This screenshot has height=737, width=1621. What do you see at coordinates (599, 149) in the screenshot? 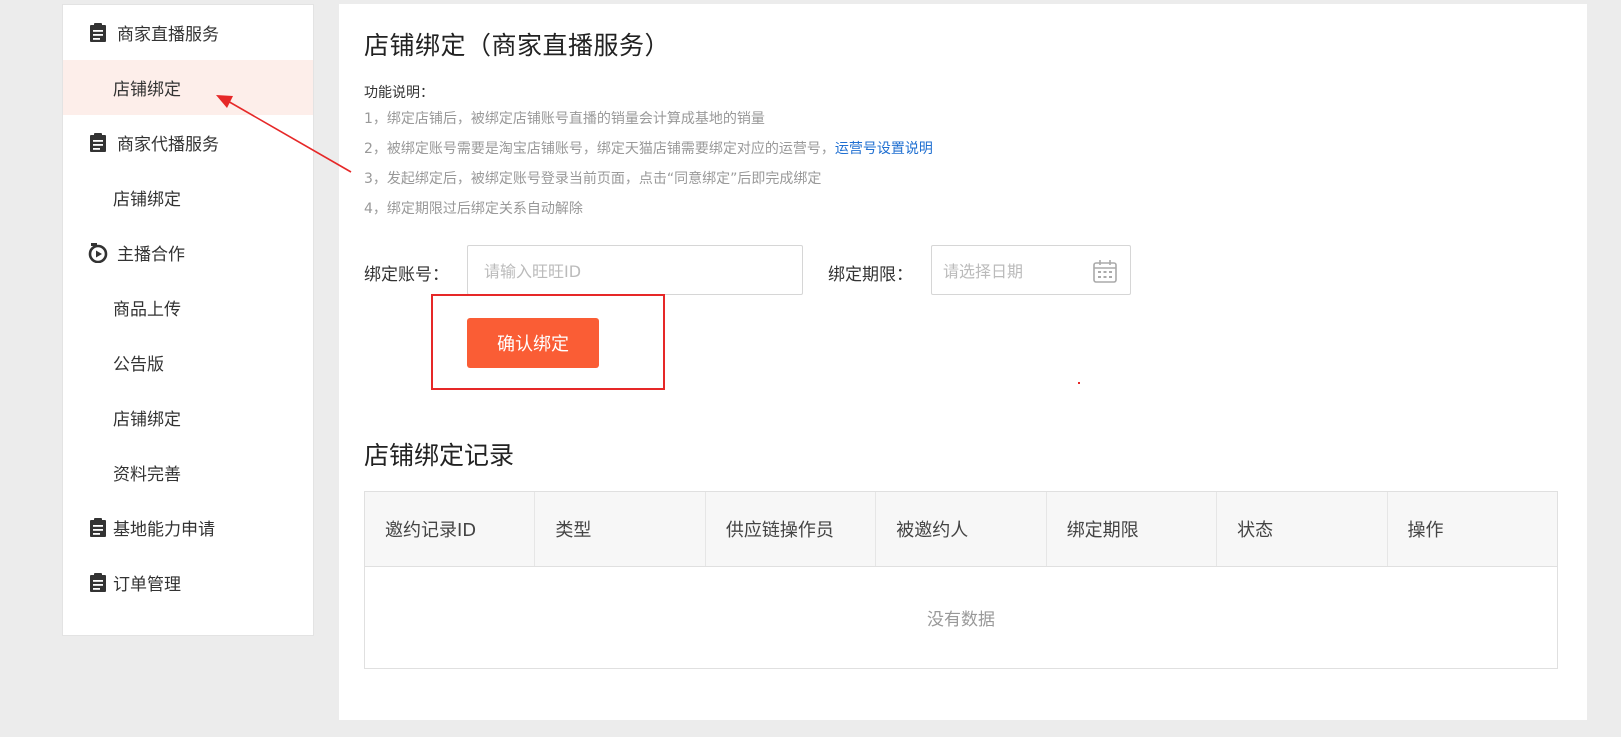
I see `description-text: 2，被绑定账号需要是淘宝店铺账号，绑定天猫店铺需要绑定对应的运营号，` at bounding box center [599, 149].